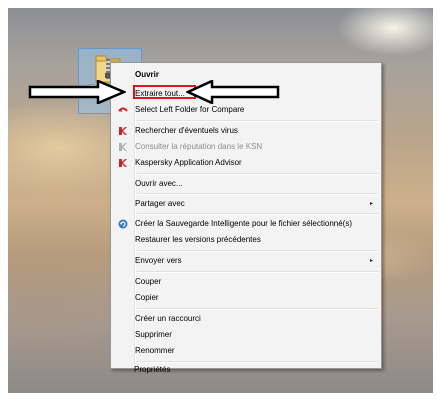 The image size is (437, 401). I want to click on menu-item-label: Couper, so click(148, 281).